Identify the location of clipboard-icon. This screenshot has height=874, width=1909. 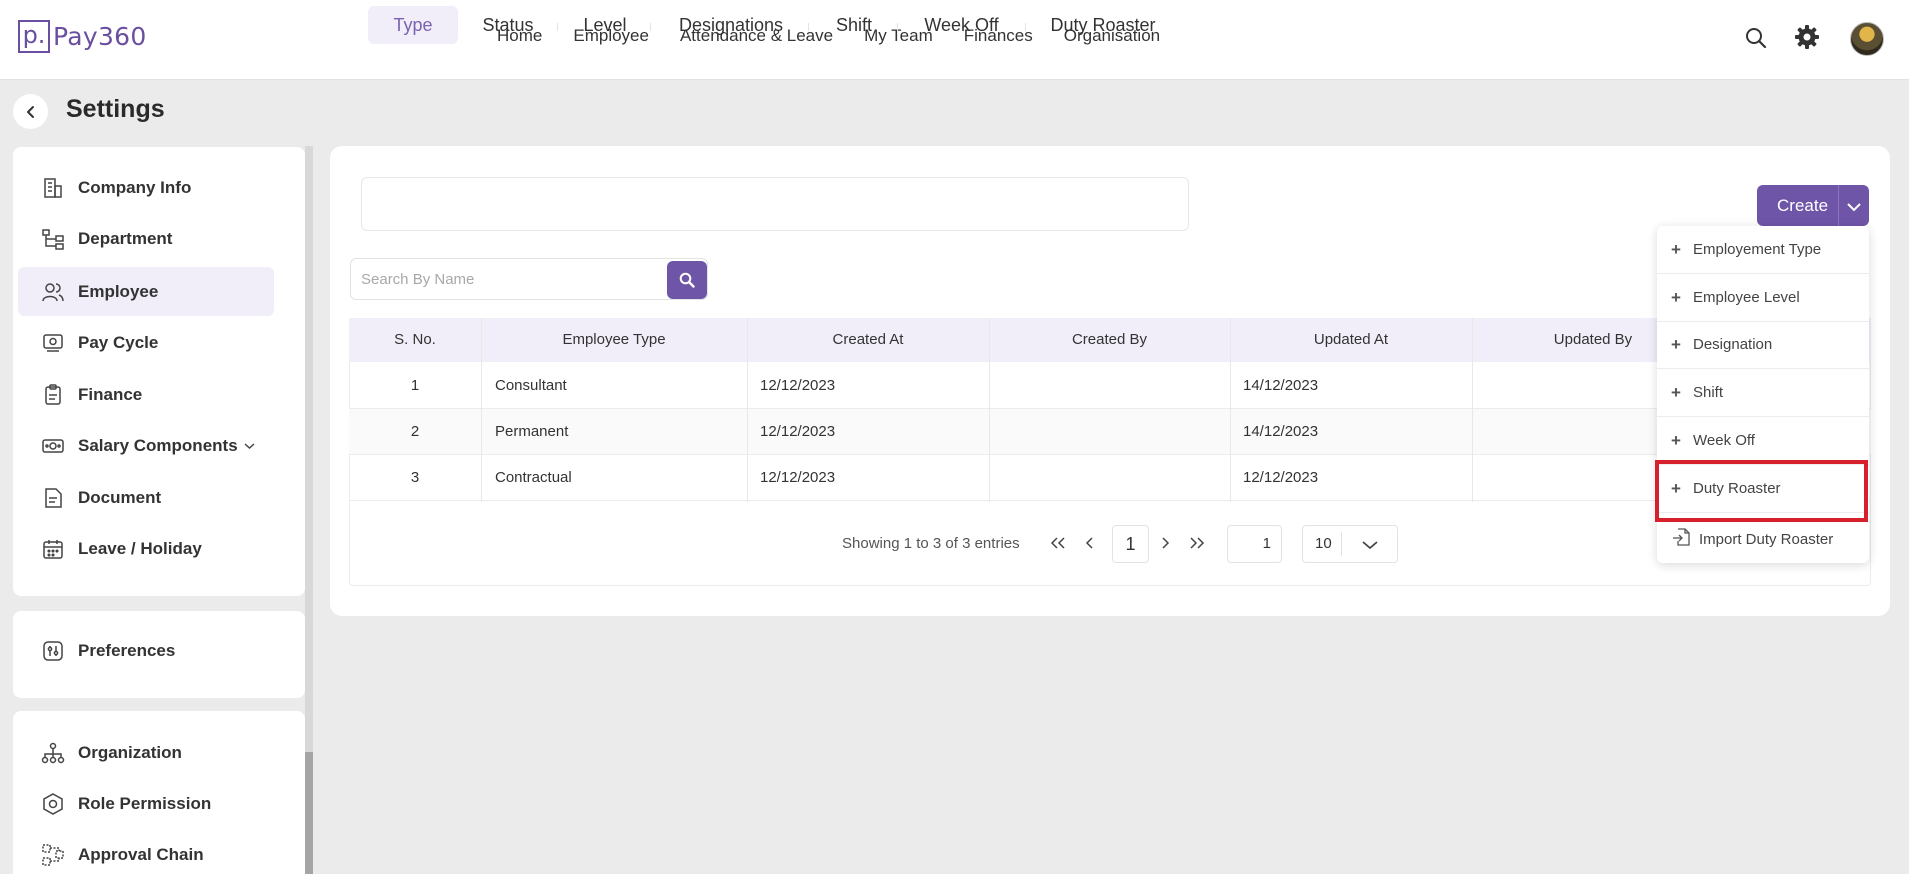
(53, 395).